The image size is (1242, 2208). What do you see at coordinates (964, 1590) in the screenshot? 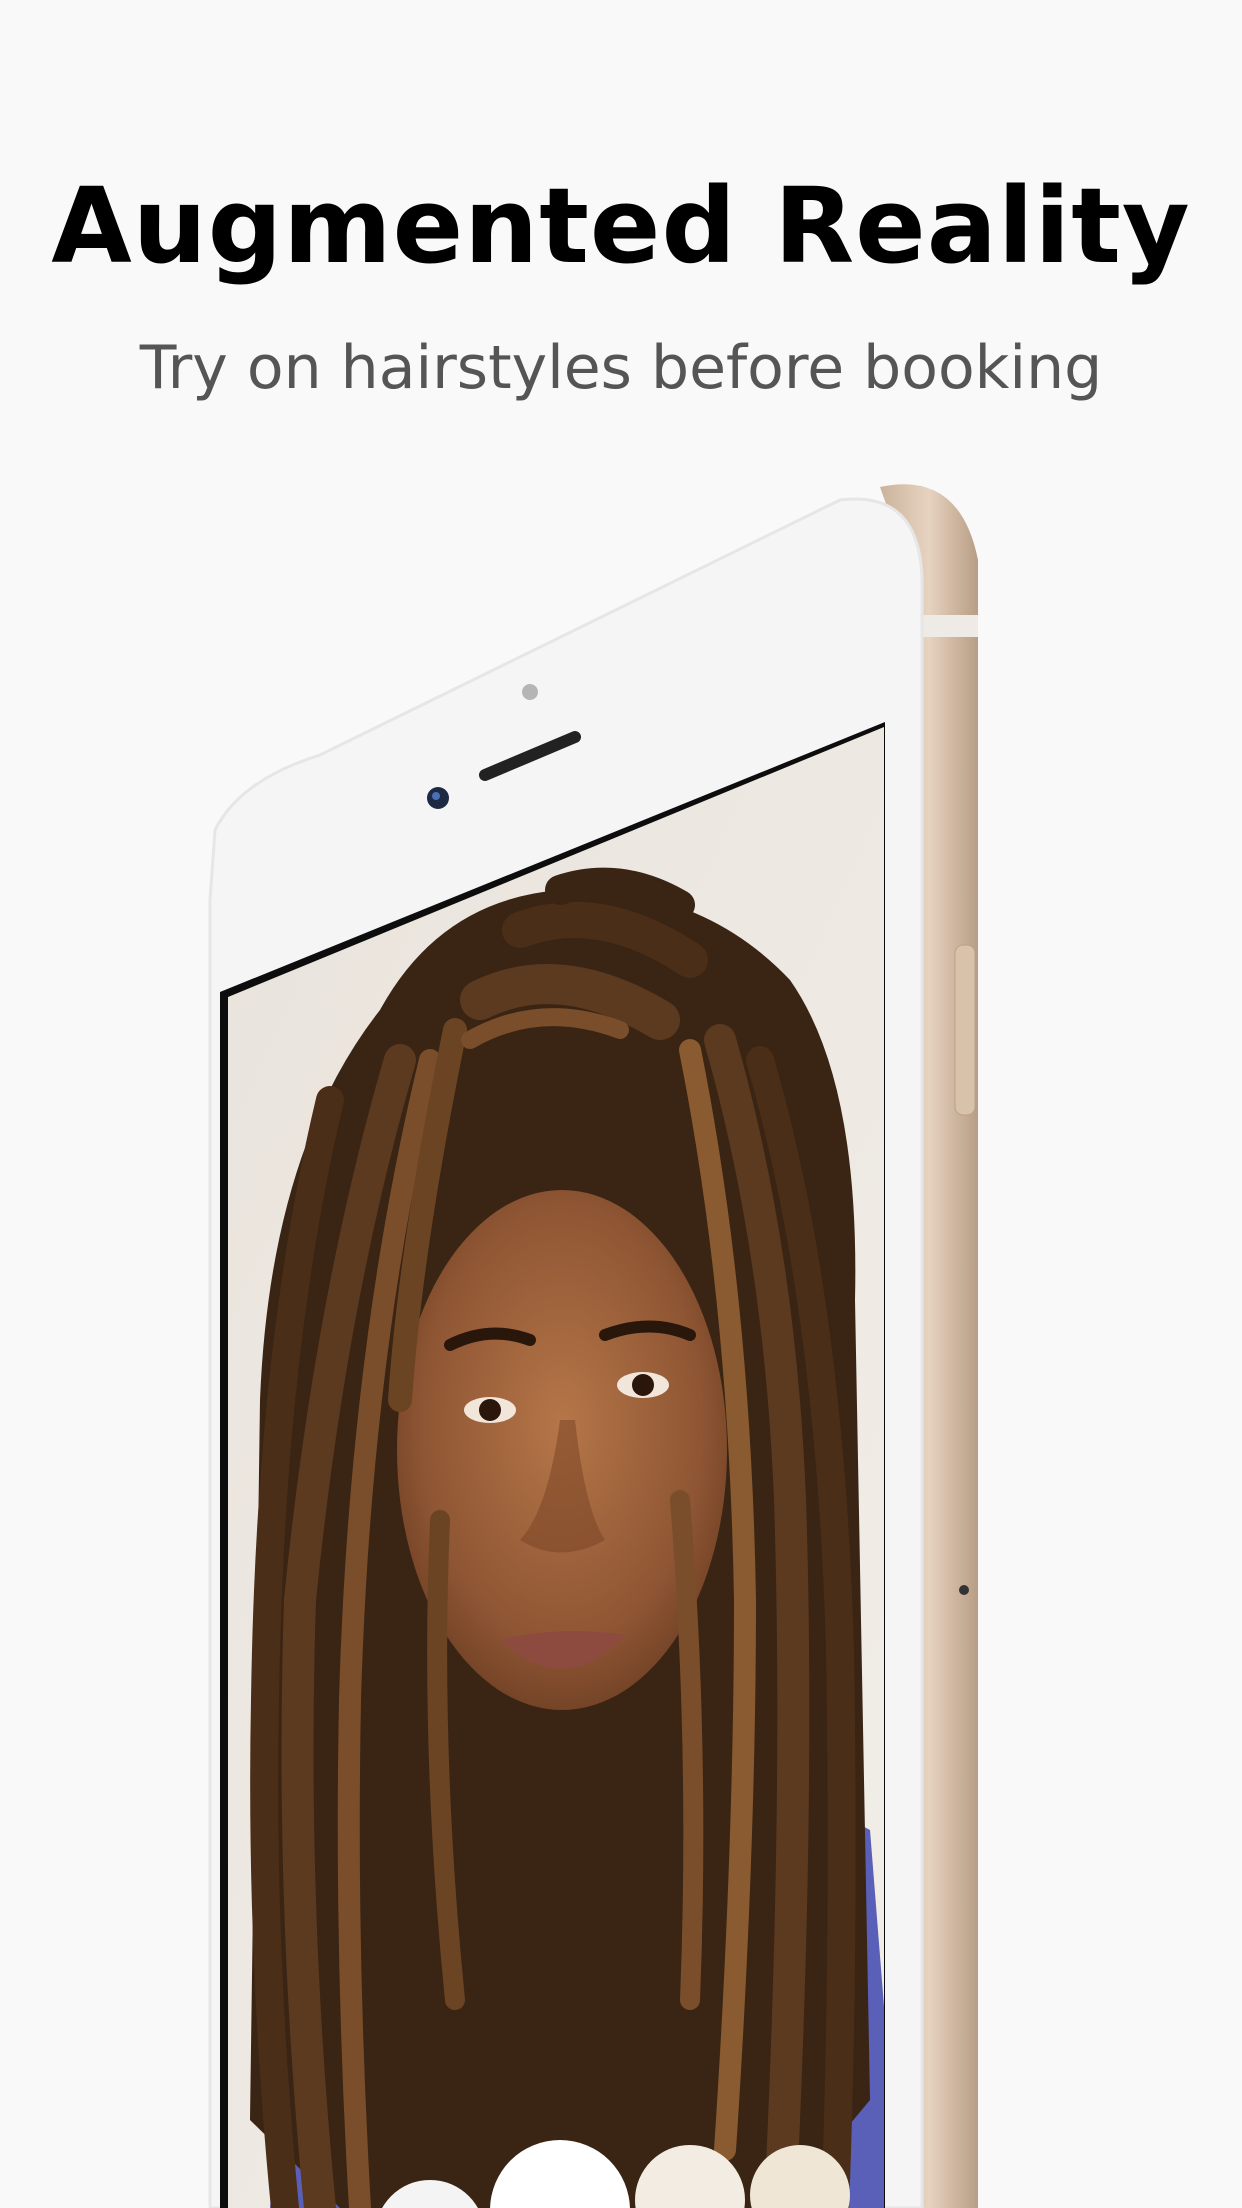
I see `mic-hole-icon` at bounding box center [964, 1590].